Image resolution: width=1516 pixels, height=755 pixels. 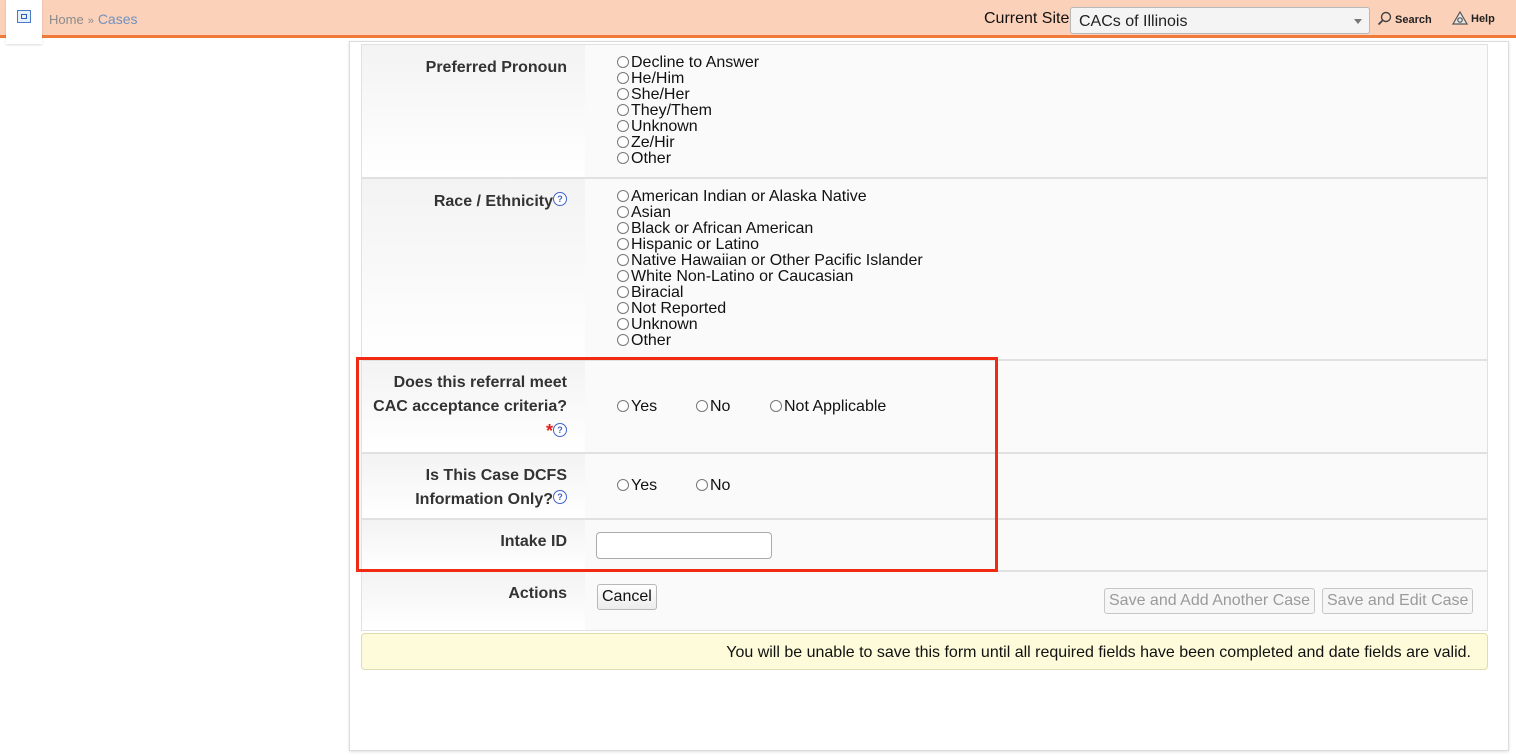 I want to click on search-link: Search, so click(x=1404, y=18).